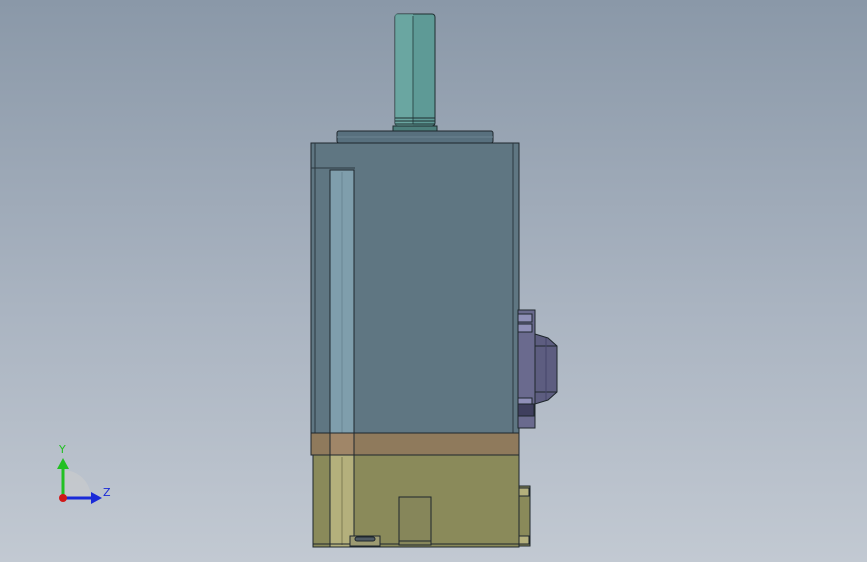  Describe the element at coordinates (62, 449) in the screenshot. I see `y-axis-label: Y` at that location.